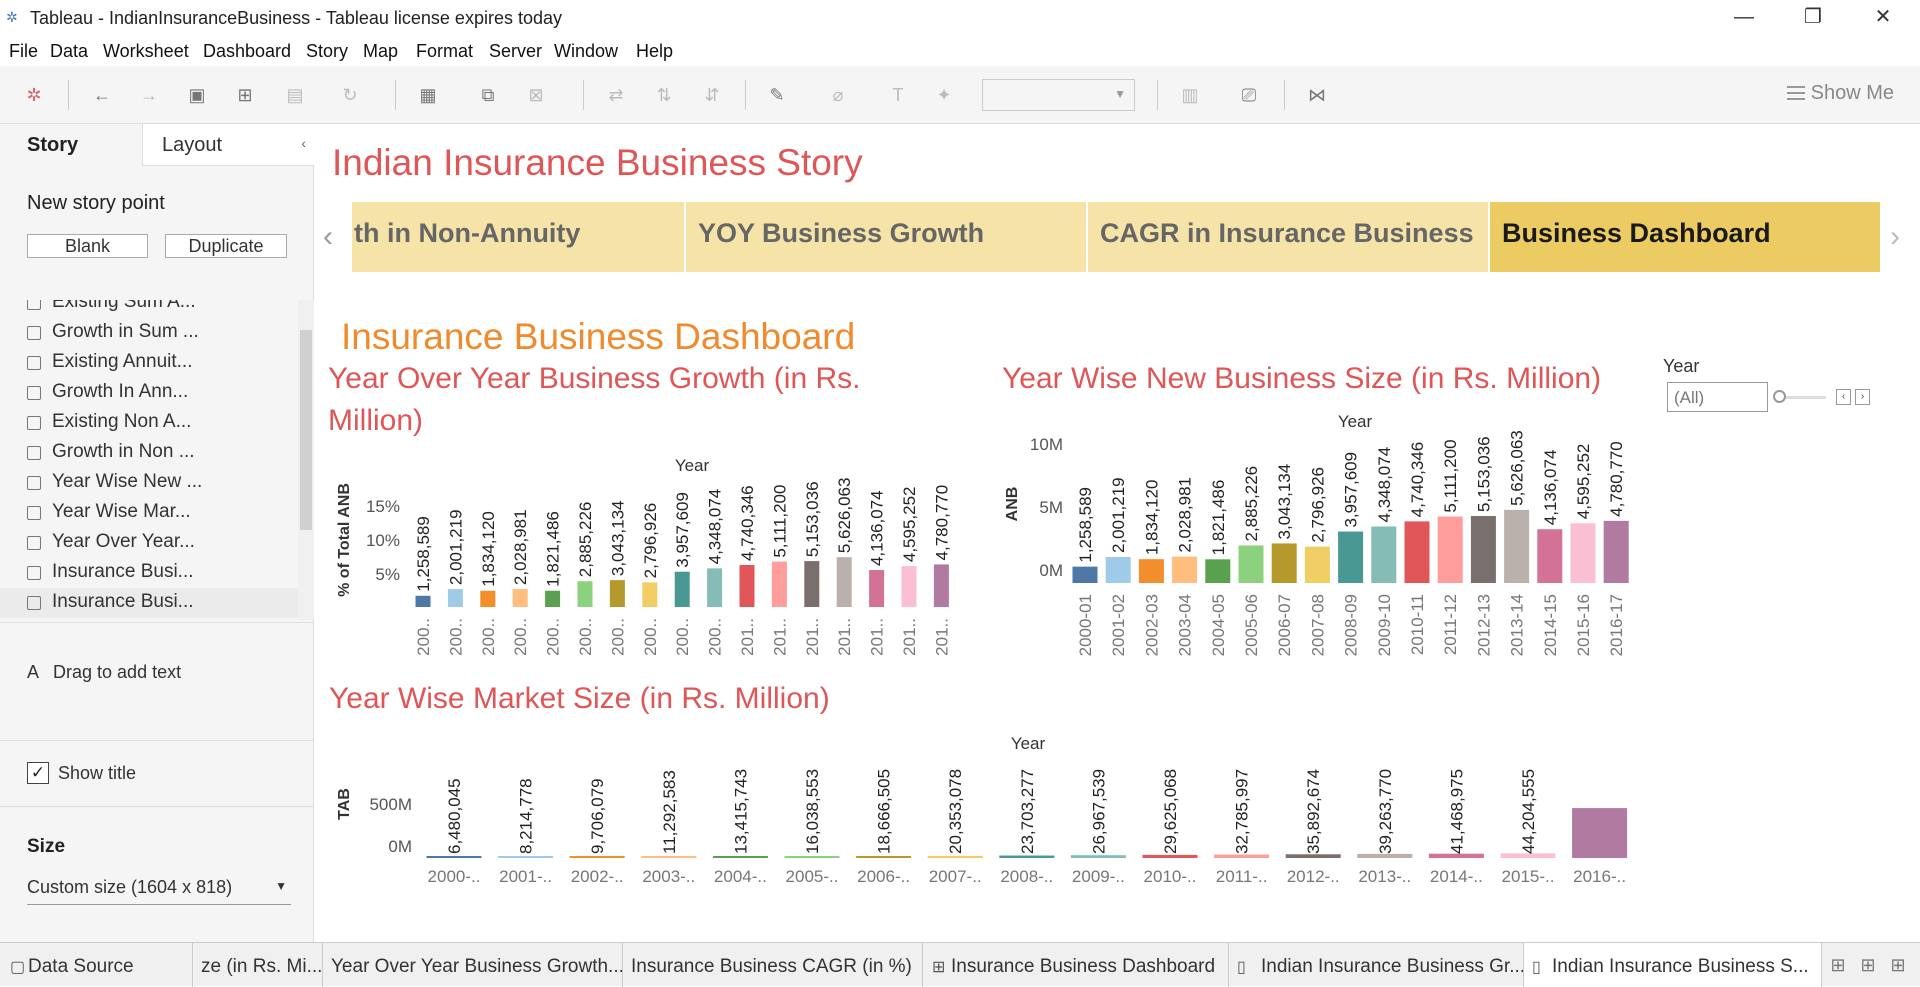  I want to click on highlight-icon: ✎, so click(777, 95).